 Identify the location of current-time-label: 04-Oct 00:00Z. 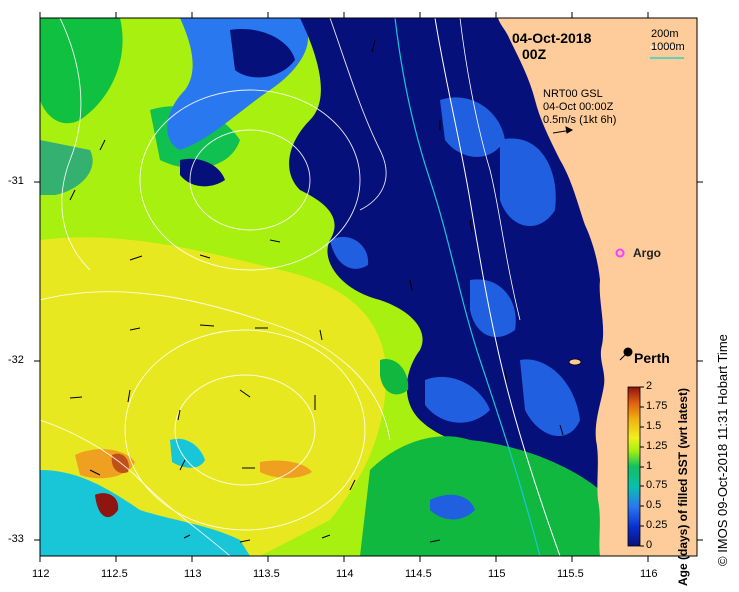
(578, 107).